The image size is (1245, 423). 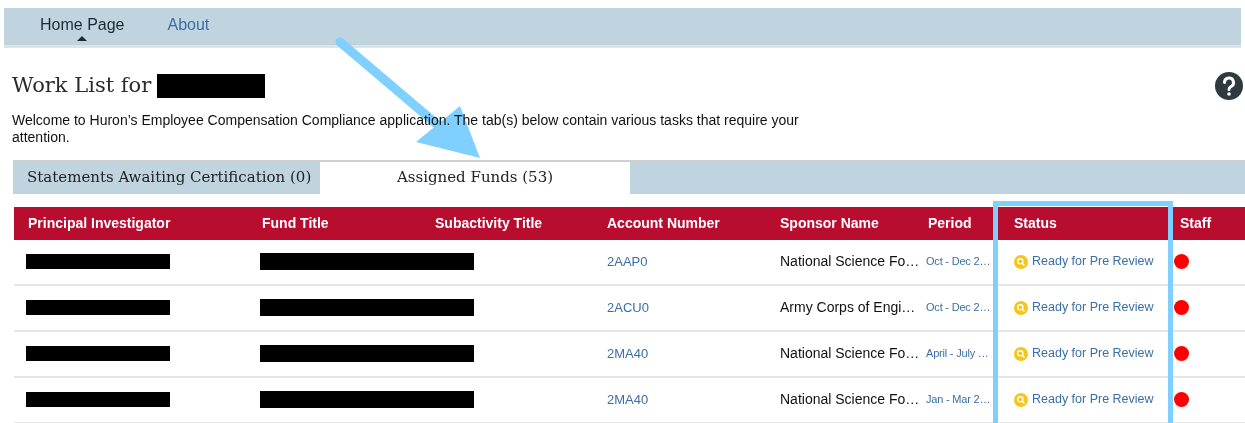 What do you see at coordinates (82, 85) in the screenshot?
I see `page-title: Work List for` at bounding box center [82, 85].